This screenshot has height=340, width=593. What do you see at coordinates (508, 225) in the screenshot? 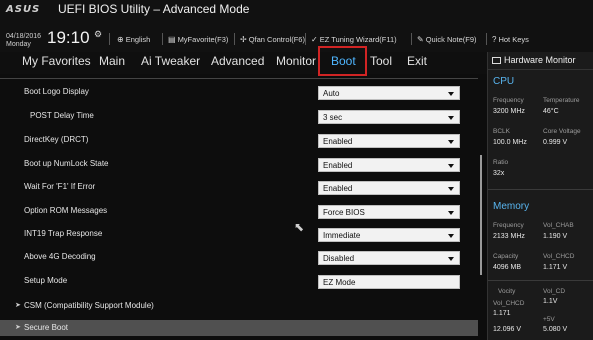
I see `memory-frequency-label: Frequency` at bounding box center [508, 225].